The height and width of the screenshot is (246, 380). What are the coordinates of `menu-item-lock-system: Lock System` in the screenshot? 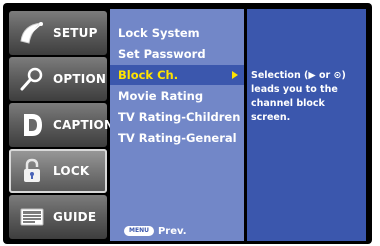 It's located at (177, 33).